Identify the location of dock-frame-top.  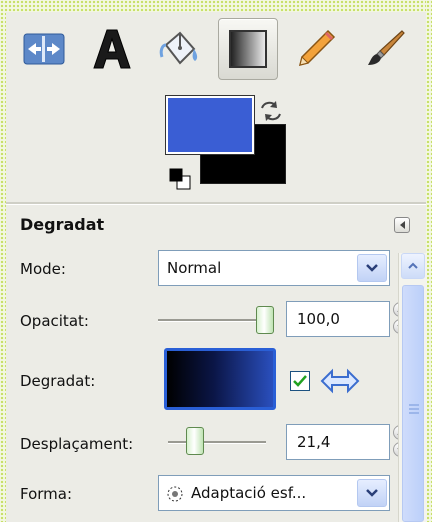
(216, 6).